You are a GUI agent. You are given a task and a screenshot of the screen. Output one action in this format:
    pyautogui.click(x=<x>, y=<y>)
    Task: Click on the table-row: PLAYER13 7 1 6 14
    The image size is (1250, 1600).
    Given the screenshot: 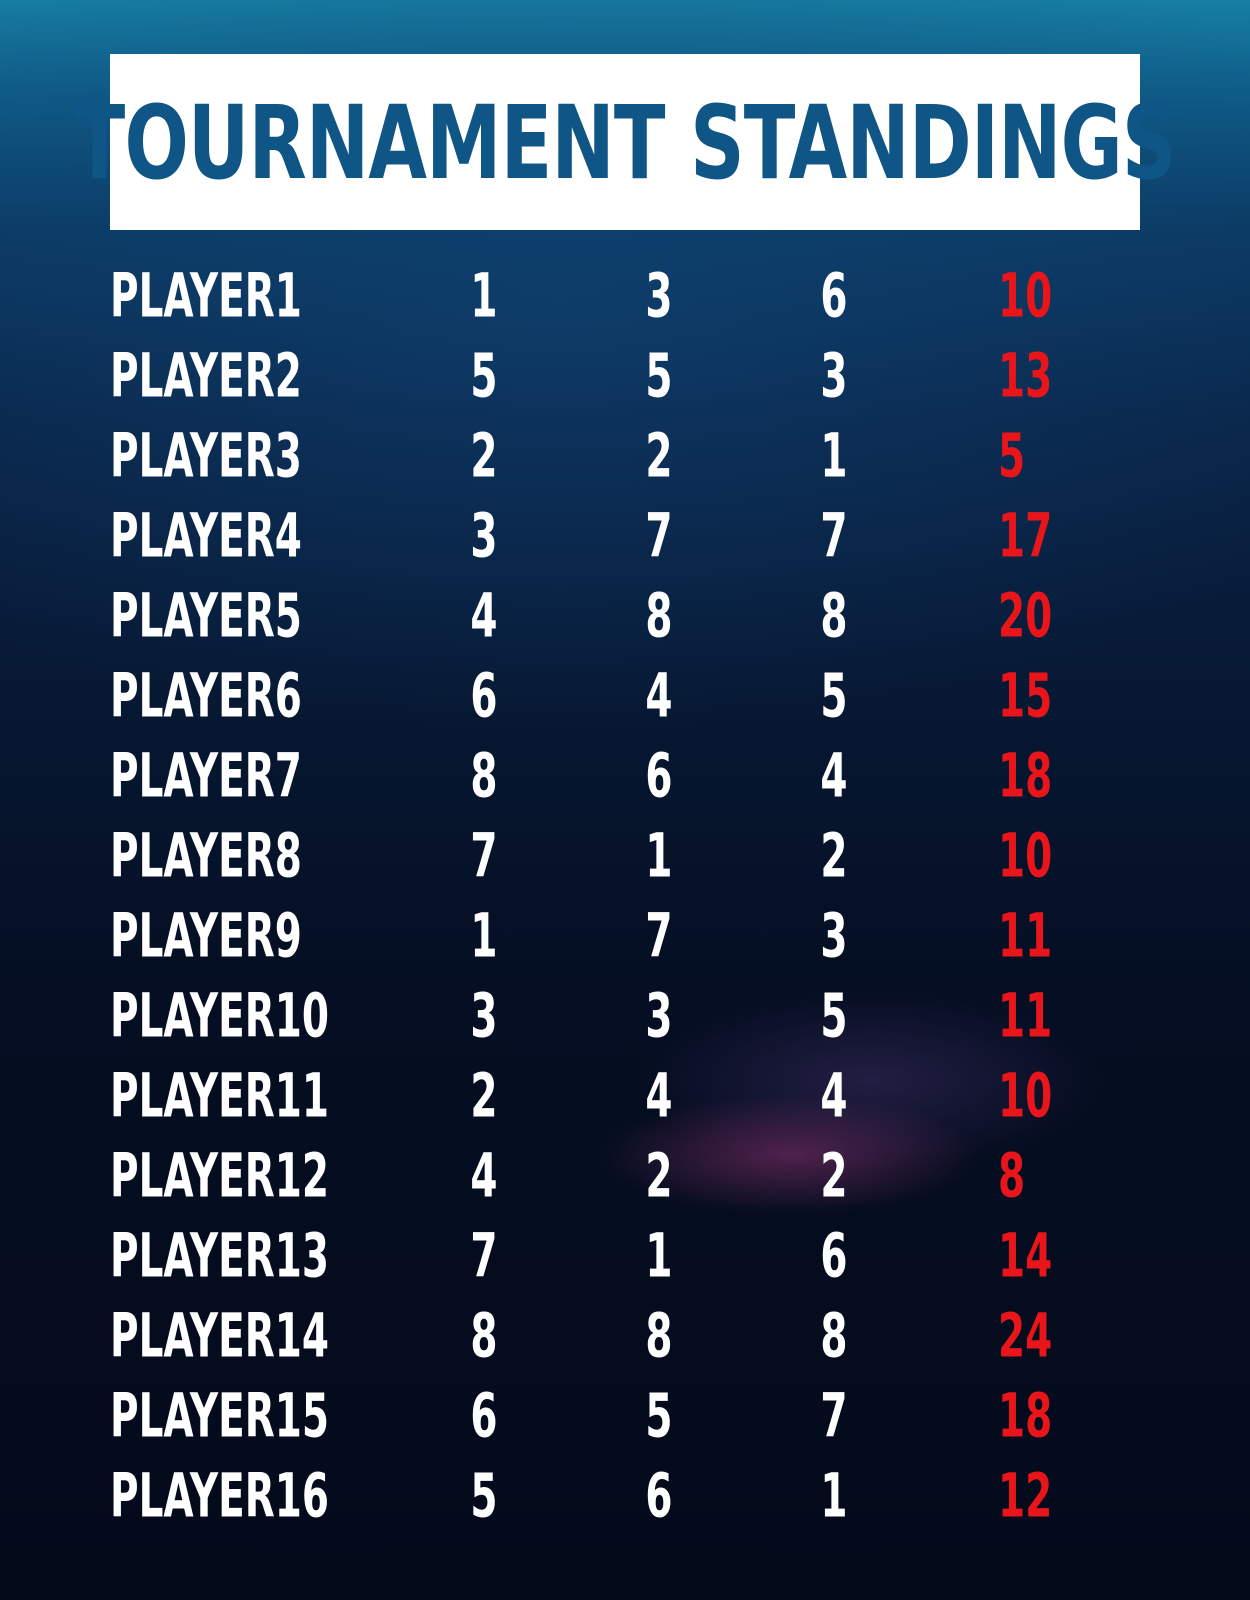 What is the action you would take?
    pyautogui.click(x=625, y=1256)
    